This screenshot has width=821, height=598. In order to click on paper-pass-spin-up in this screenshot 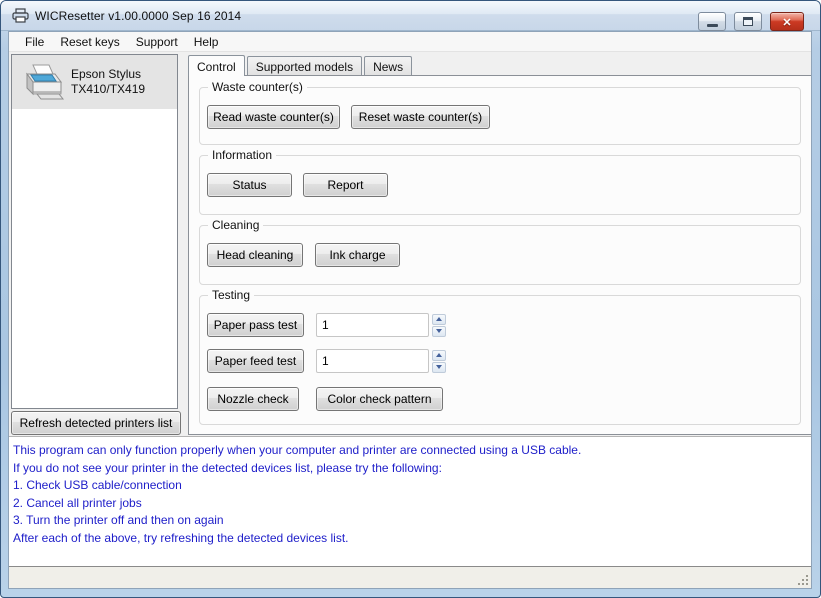, I will do `click(439, 319)`.